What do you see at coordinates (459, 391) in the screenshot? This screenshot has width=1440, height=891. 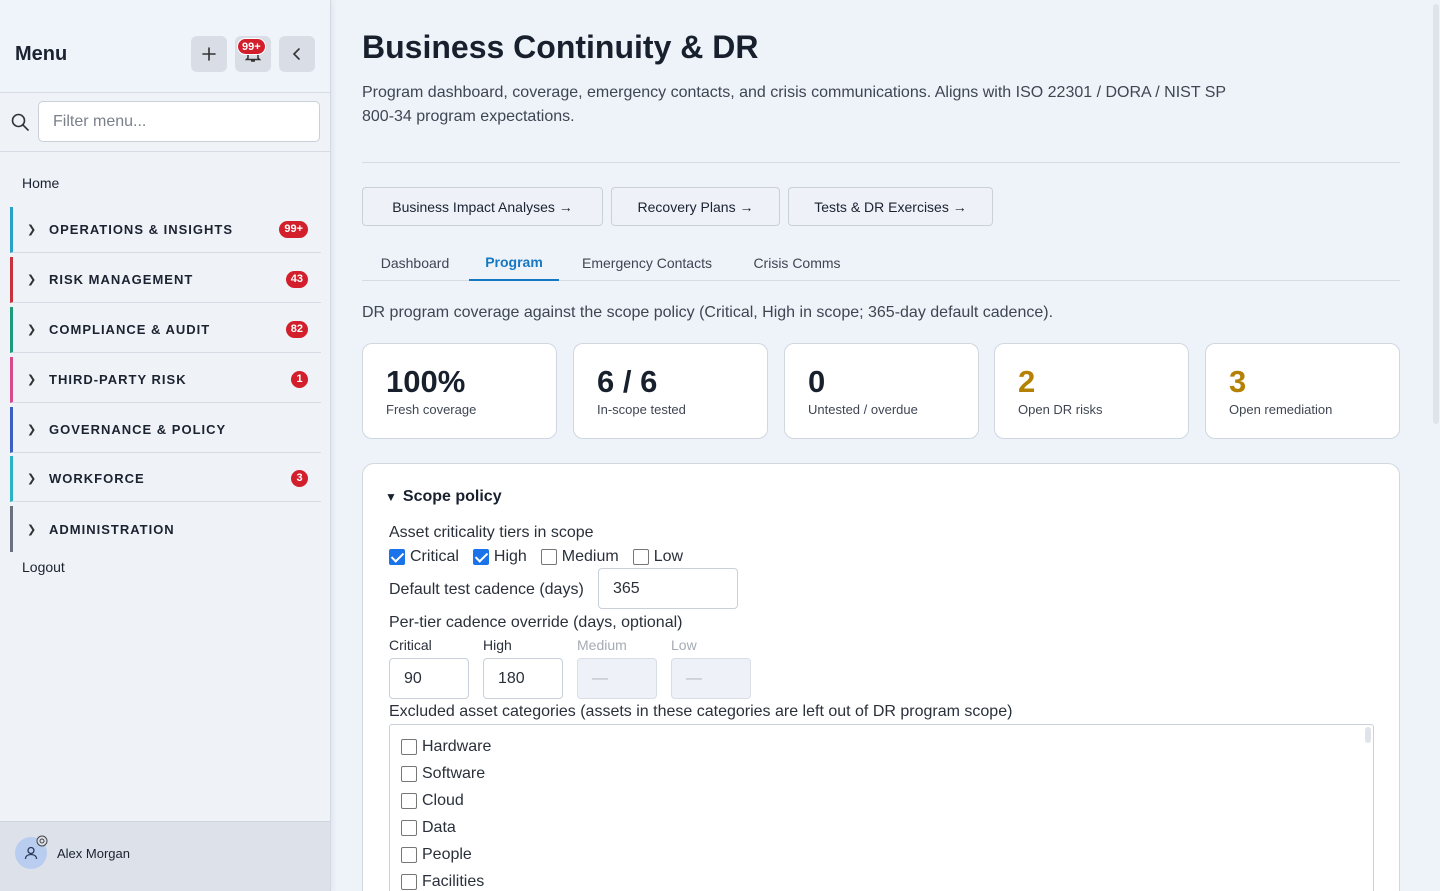 I see `kpi-card-fresh-coverage: 100% Fresh coverage` at bounding box center [459, 391].